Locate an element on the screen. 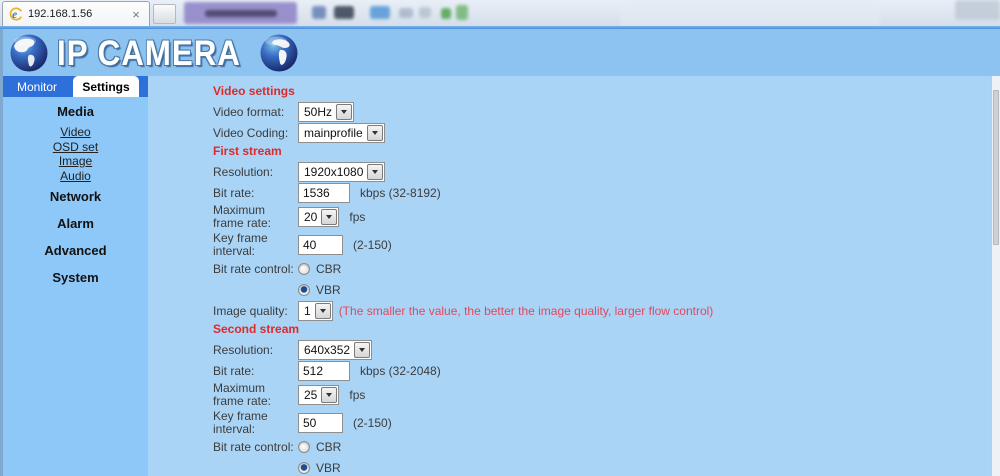 Image resolution: width=1000 pixels, height=476 pixels. bit-rate-row: Bit rate: kbps (32-8192) is located at coordinates (602, 193).